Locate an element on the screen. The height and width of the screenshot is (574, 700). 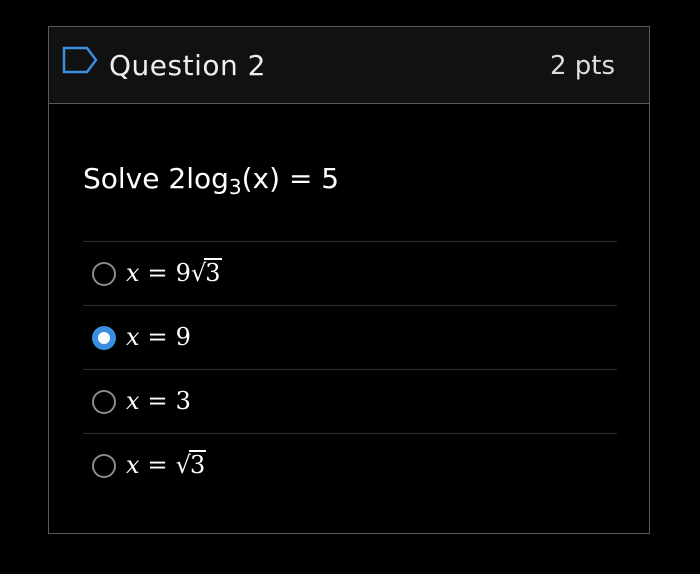
question-prompt: Solve 2log3(x) = 5 is located at coordinates (211, 179).